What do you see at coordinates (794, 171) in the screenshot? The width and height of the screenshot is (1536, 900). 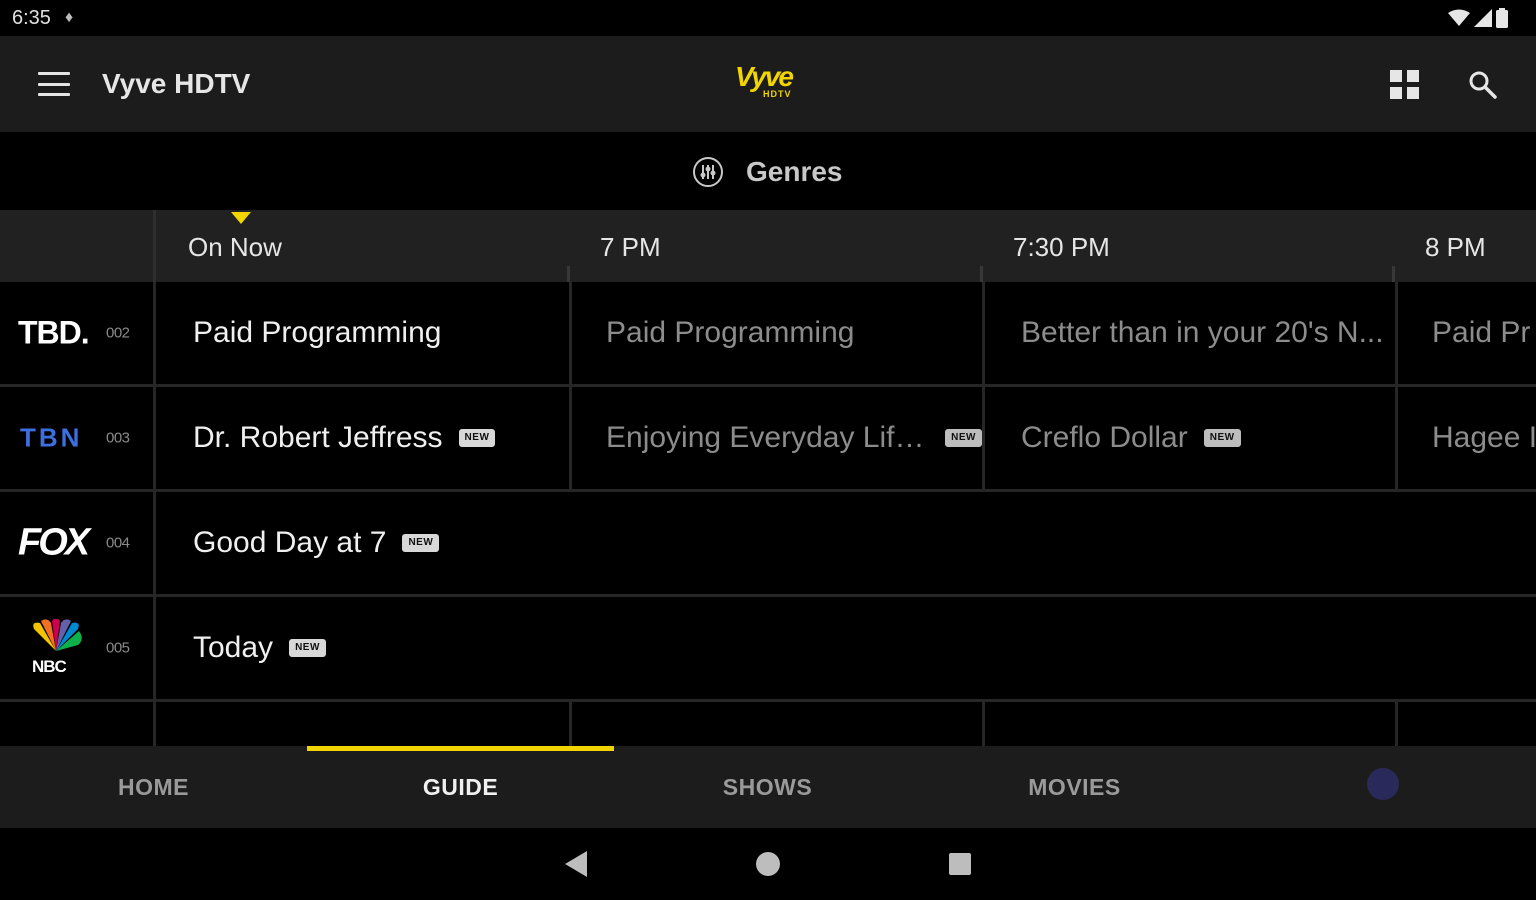 I see `genres-label: Genres` at bounding box center [794, 171].